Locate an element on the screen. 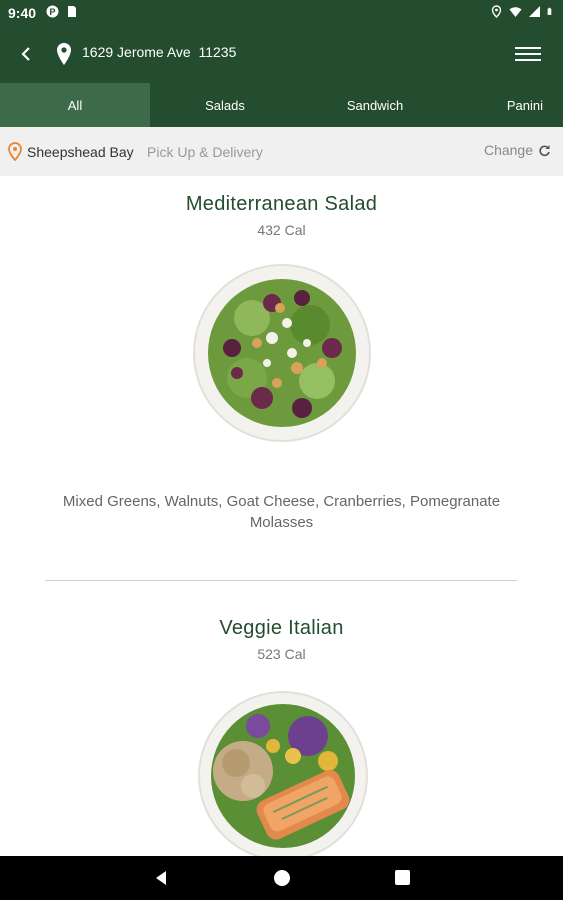 This screenshot has height=900, width=563. sd-card-icon is located at coordinates (72, 11).